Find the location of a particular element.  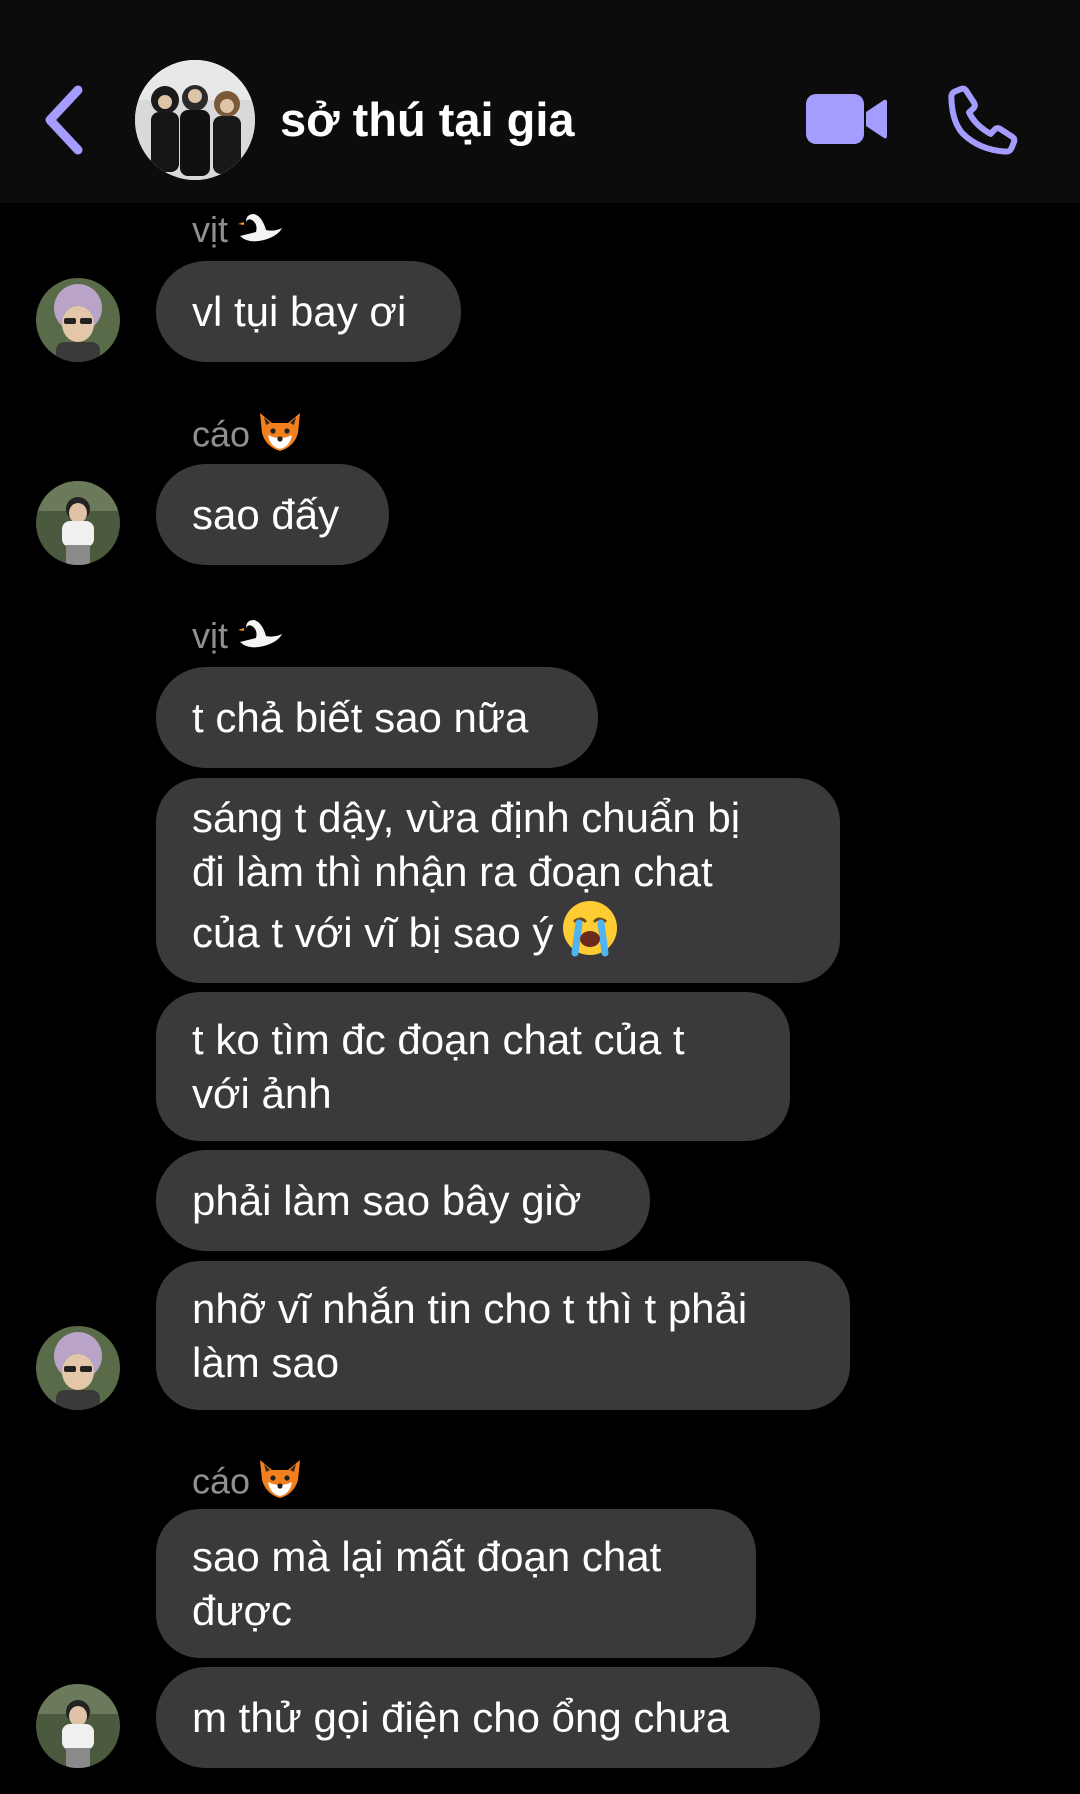

chat-header: sở thú tại gia is located at coordinates (540, 101).